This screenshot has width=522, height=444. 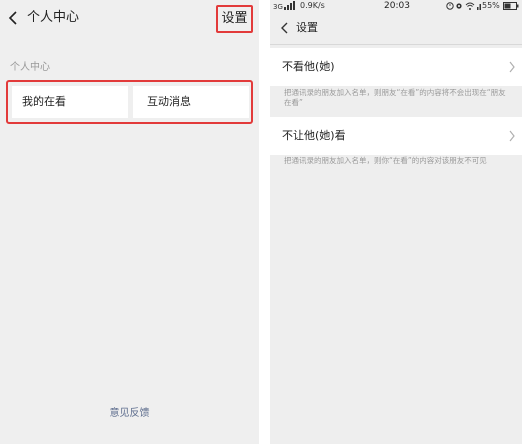 What do you see at coordinates (129, 18) in the screenshot?
I see `personal-center-header: 个人中心 设置` at bounding box center [129, 18].